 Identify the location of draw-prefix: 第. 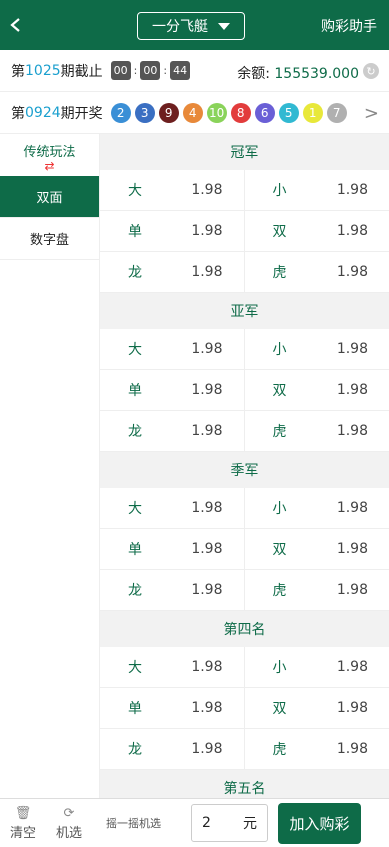
(18, 113).